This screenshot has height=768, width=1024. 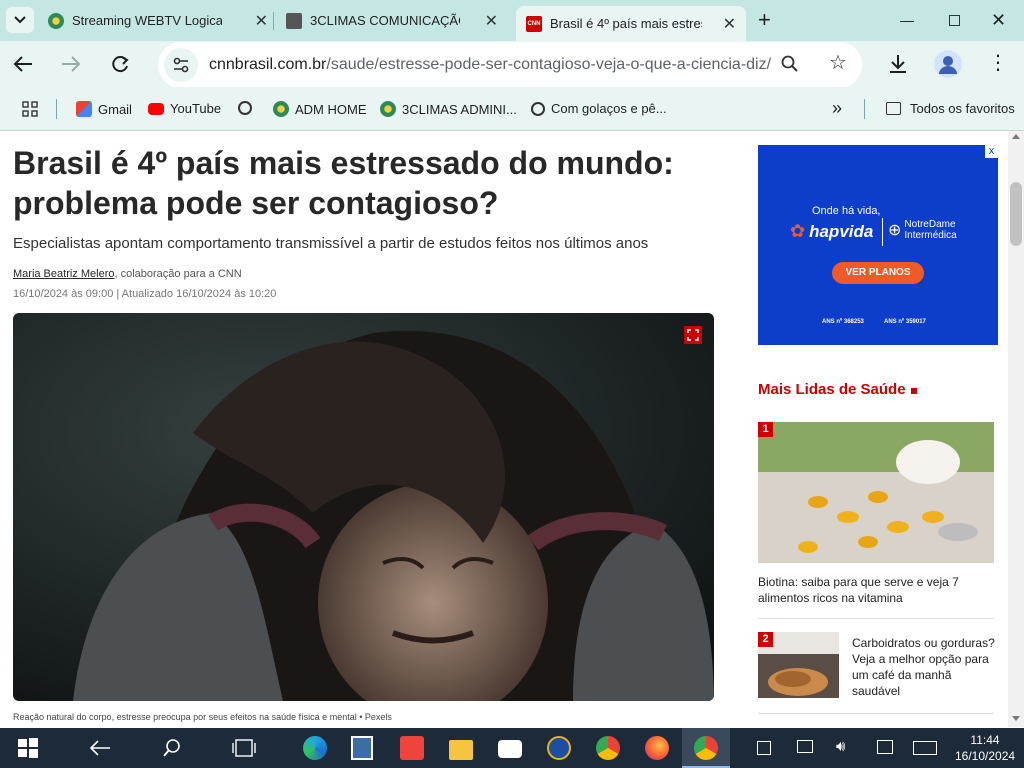 What do you see at coordinates (538, 108) in the screenshot?
I see `globe-icon` at bounding box center [538, 108].